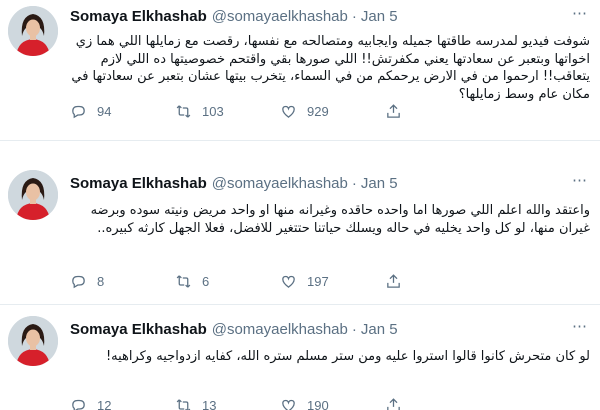 Image resolution: width=600 pixels, height=410 pixels. I want to click on like-button: 197, so click(332, 281).